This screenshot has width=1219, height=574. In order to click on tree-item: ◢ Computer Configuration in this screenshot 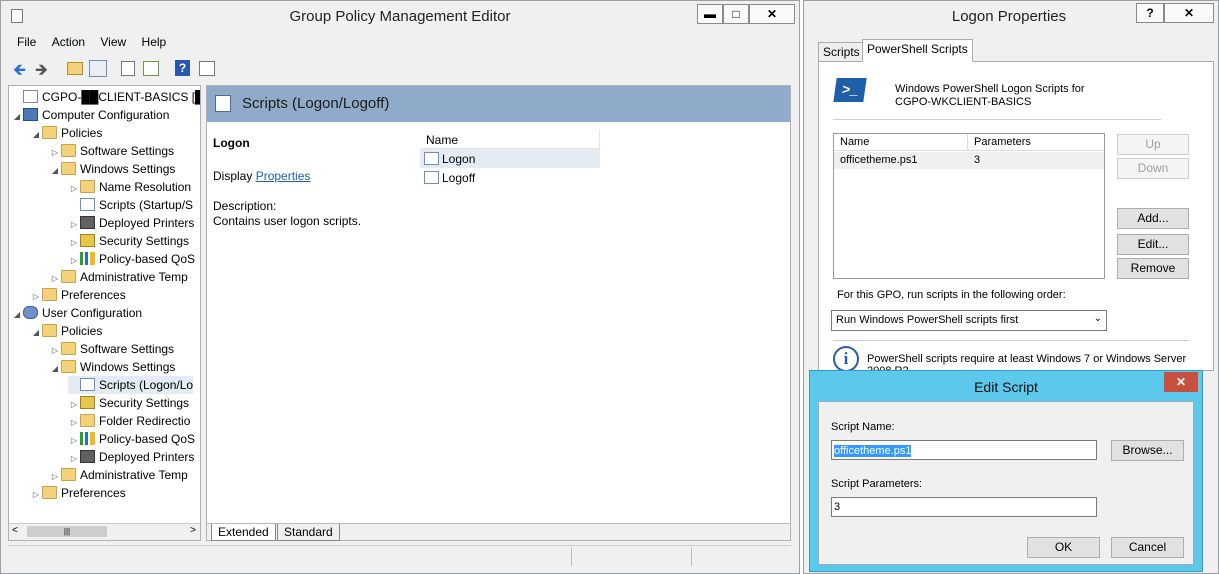, I will do `click(90, 115)`.